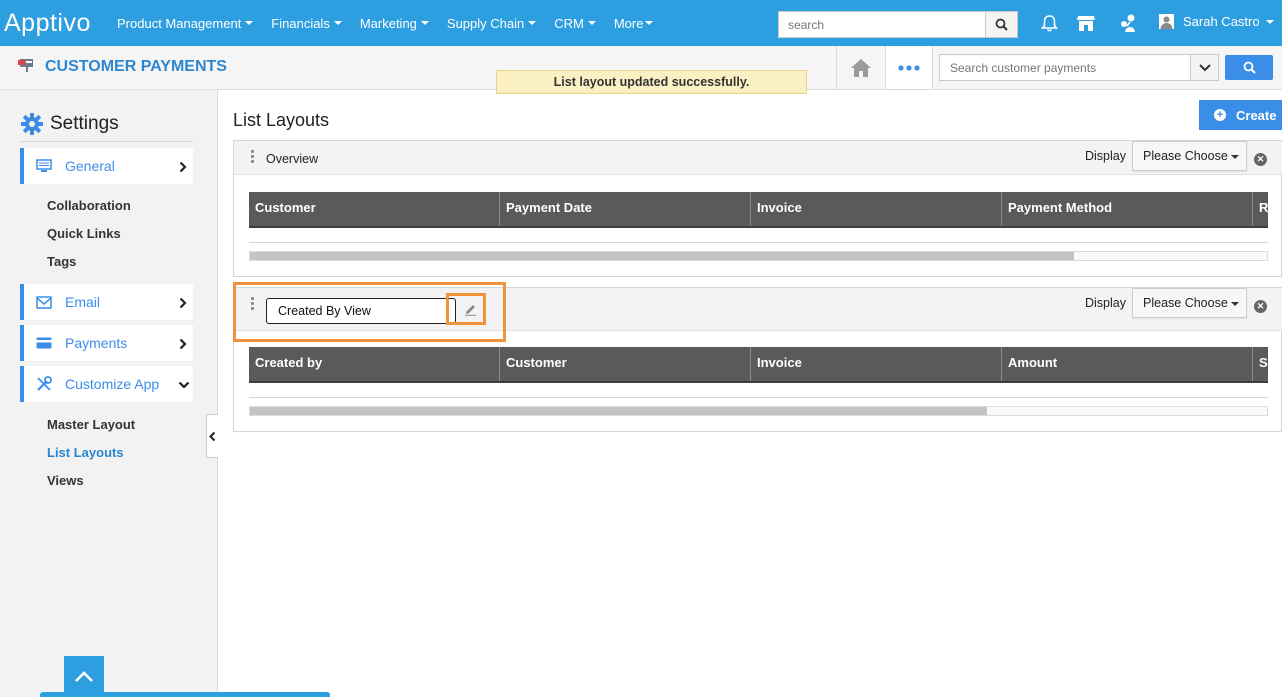  I want to click on nav-more: More, so click(634, 23).